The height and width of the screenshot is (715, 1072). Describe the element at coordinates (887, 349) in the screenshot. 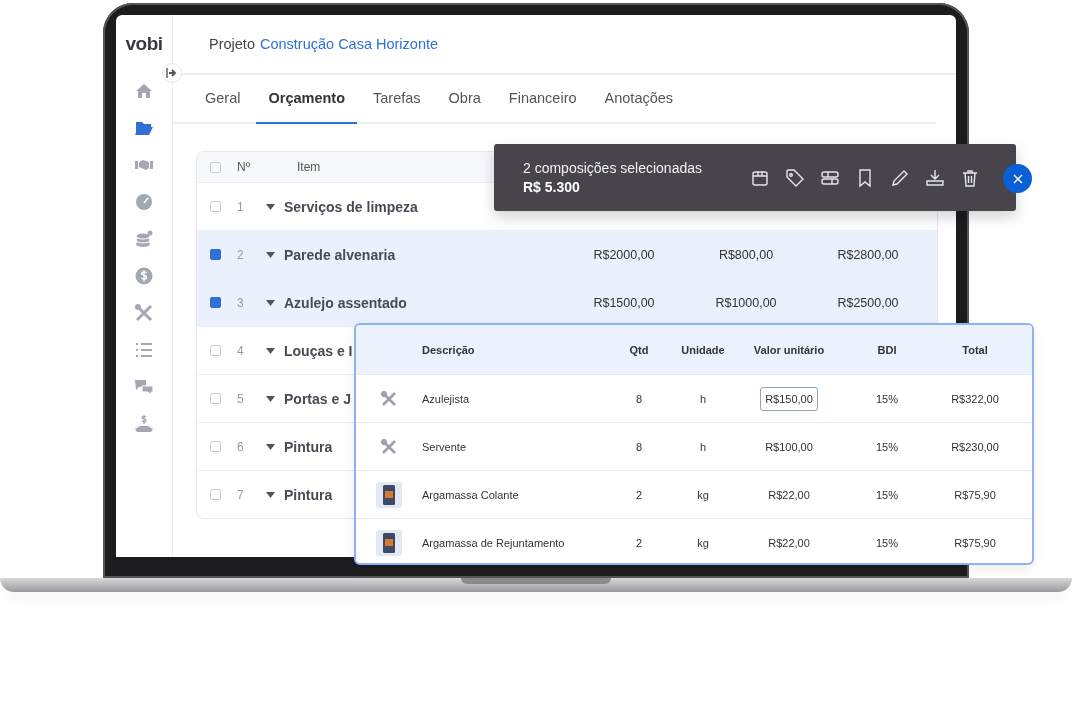

I see `column-header: BDI` at that location.